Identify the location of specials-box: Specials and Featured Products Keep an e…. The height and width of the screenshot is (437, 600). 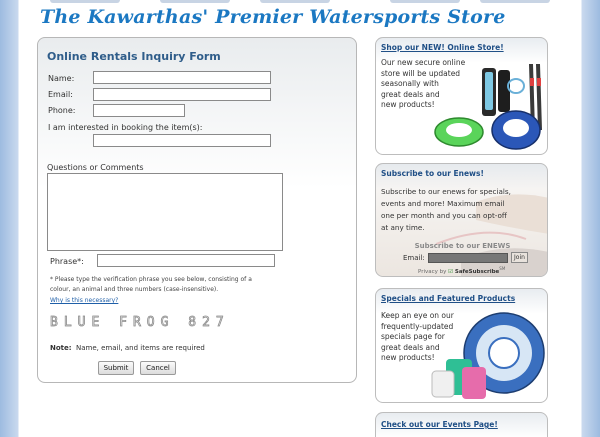
(461, 345).